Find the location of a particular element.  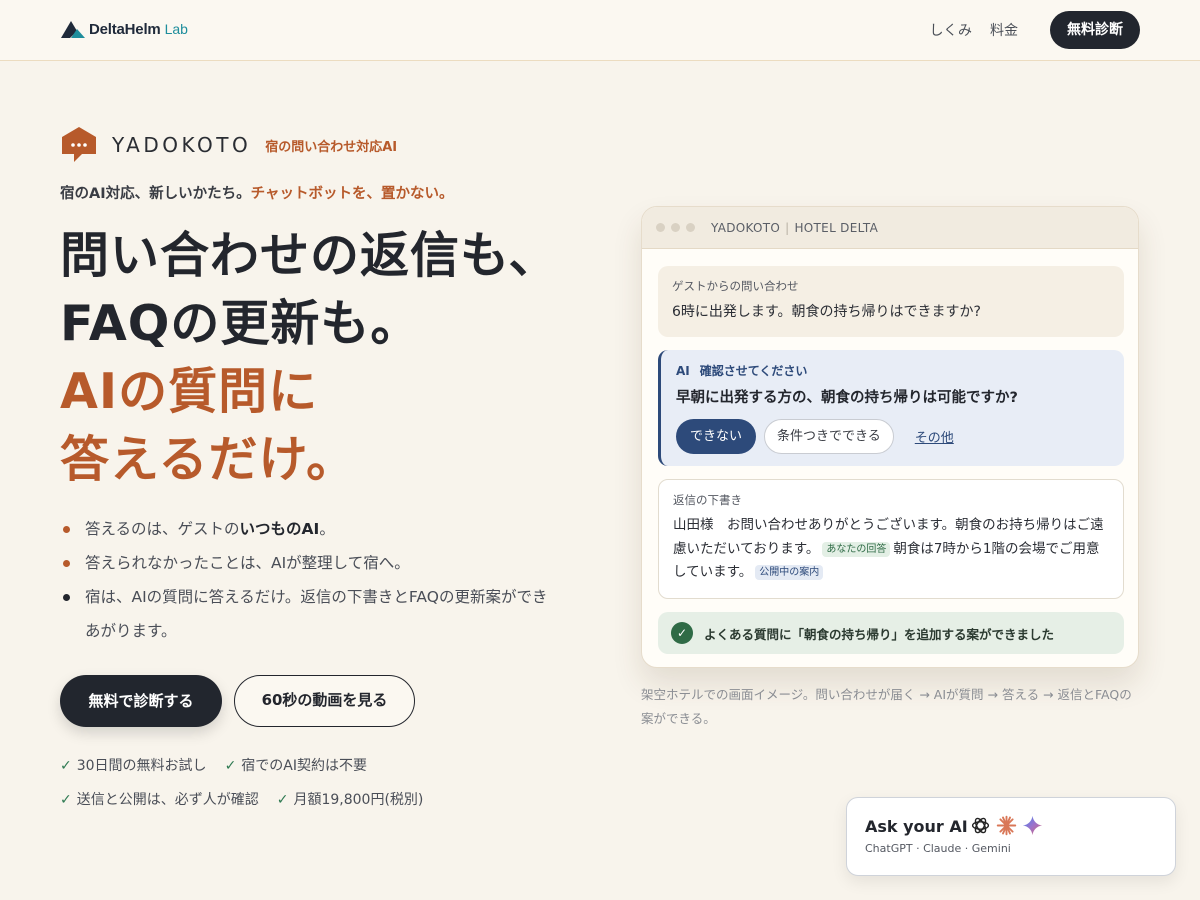

check-item: ✓ 30日間の無料お試し is located at coordinates (133, 766).